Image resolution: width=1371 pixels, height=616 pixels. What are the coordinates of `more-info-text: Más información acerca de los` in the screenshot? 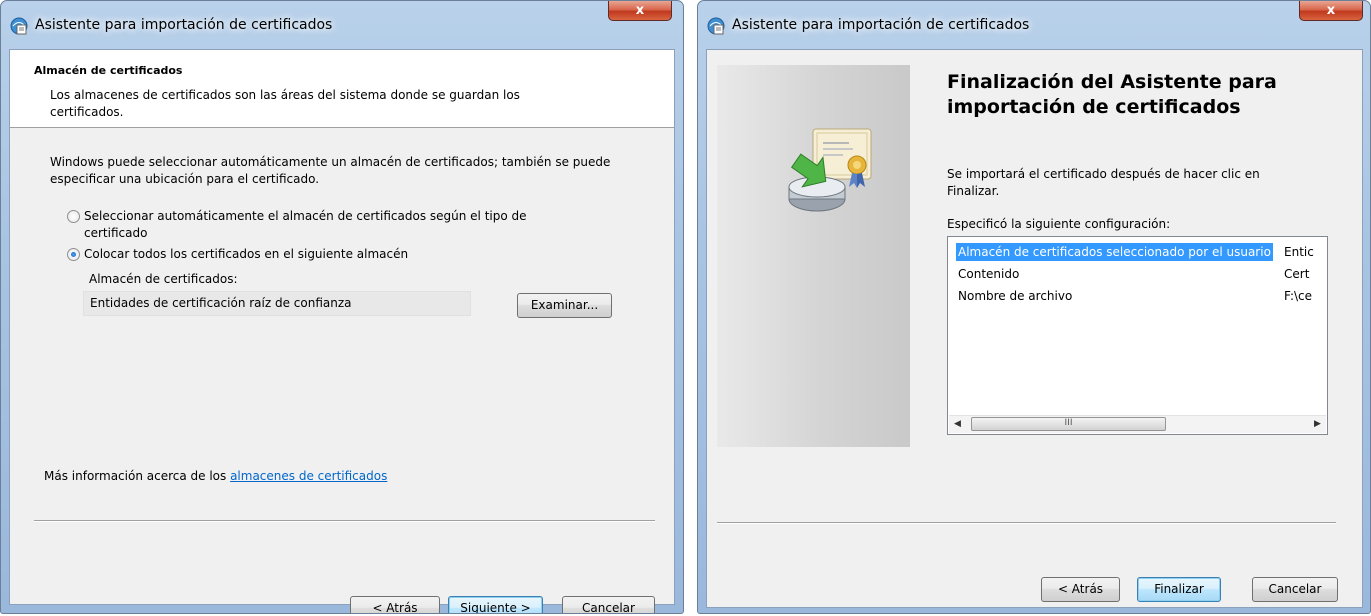 It's located at (137, 476).